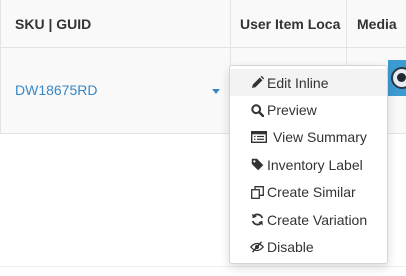 The image size is (406, 276). I want to click on divider, so click(203, 266).